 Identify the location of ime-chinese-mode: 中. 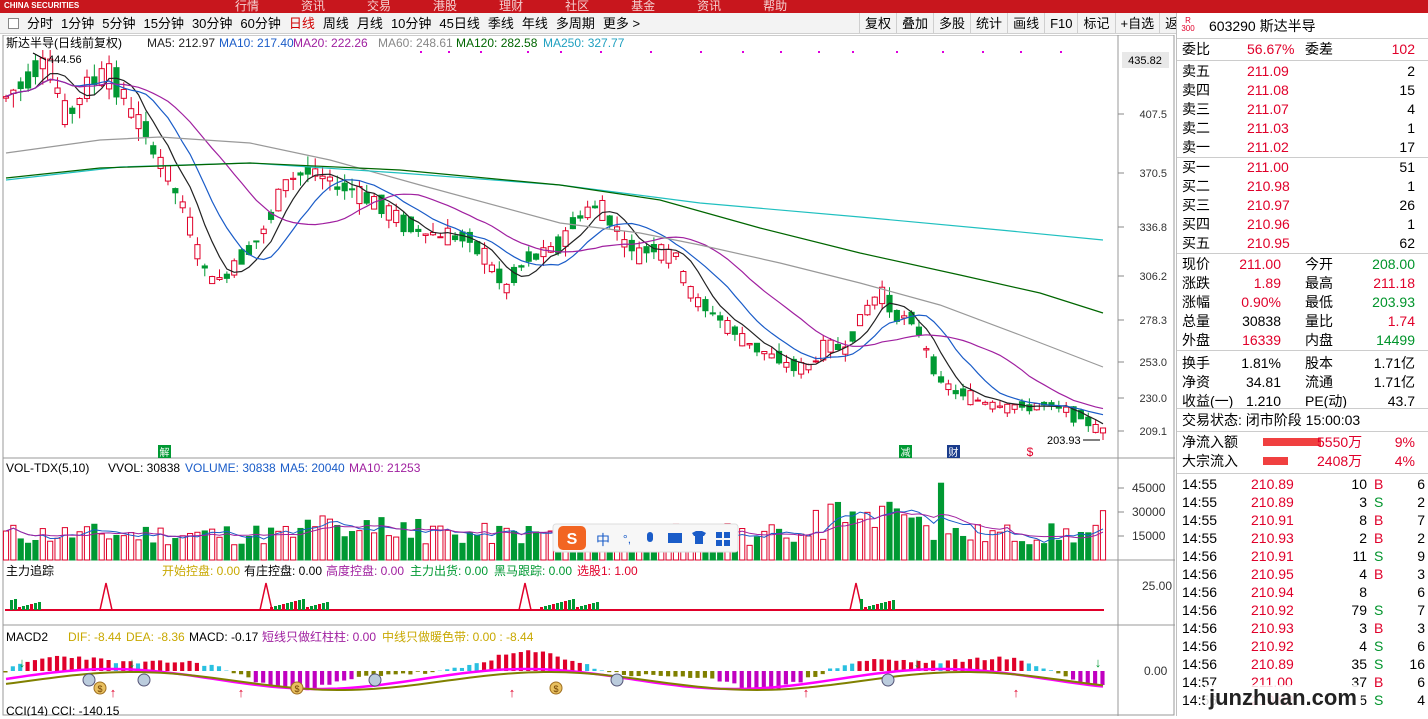
(603, 540).